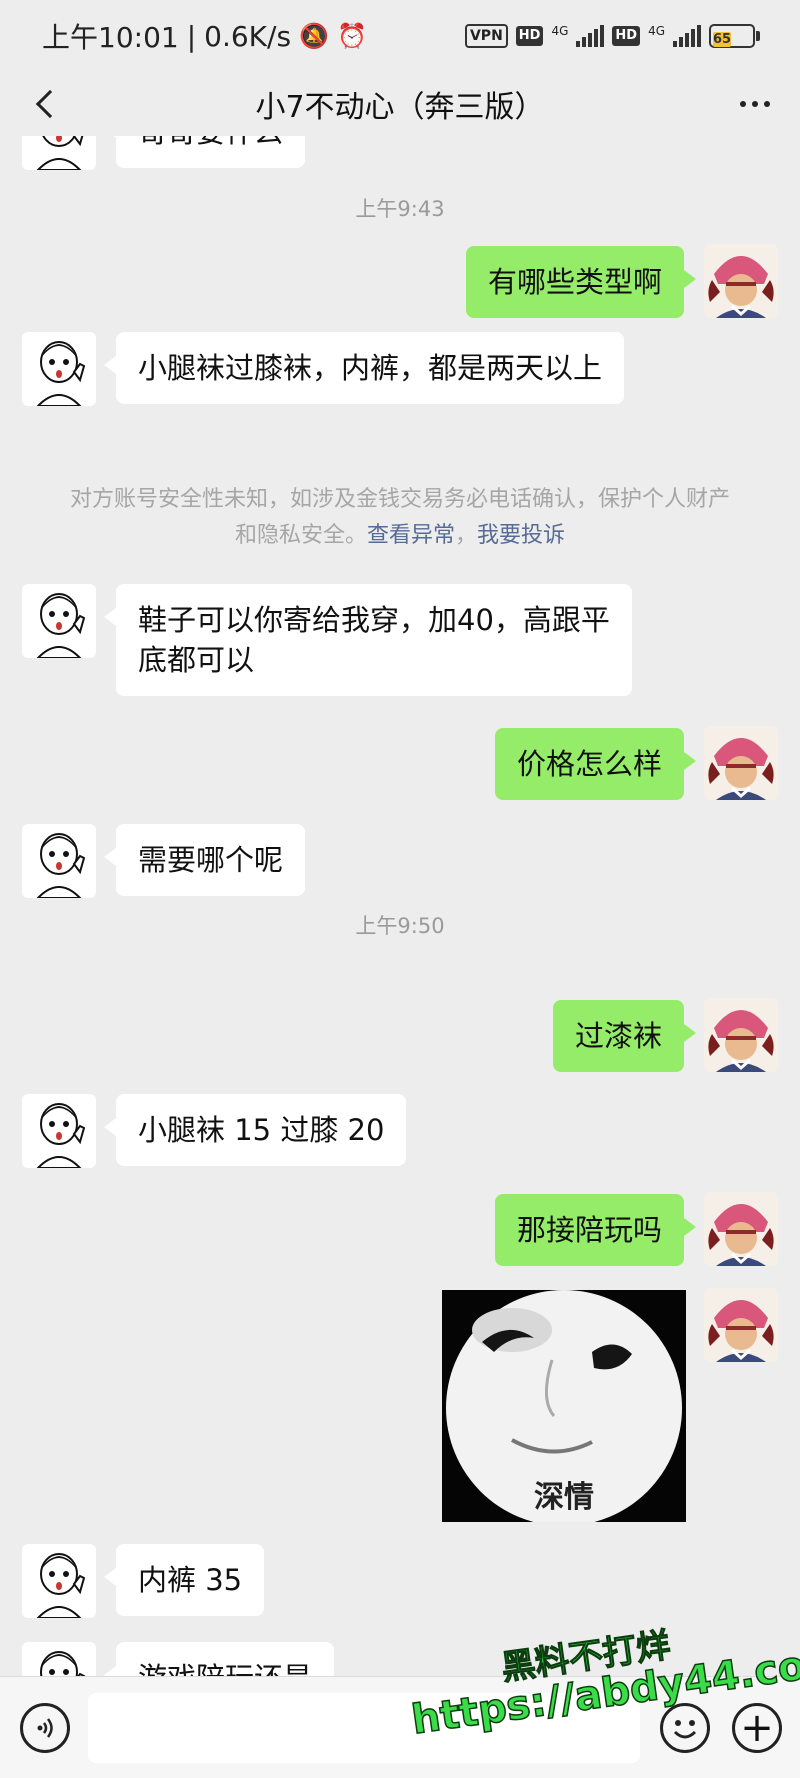 This screenshot has height=1778, width=800. Describe the element at coordinates (400, 36) in the screenshot. I see `status-bar: 上午10:01 | 0.6K/s 🔕 ⏰ VPN HD 4G HD 4G 65` at that location.